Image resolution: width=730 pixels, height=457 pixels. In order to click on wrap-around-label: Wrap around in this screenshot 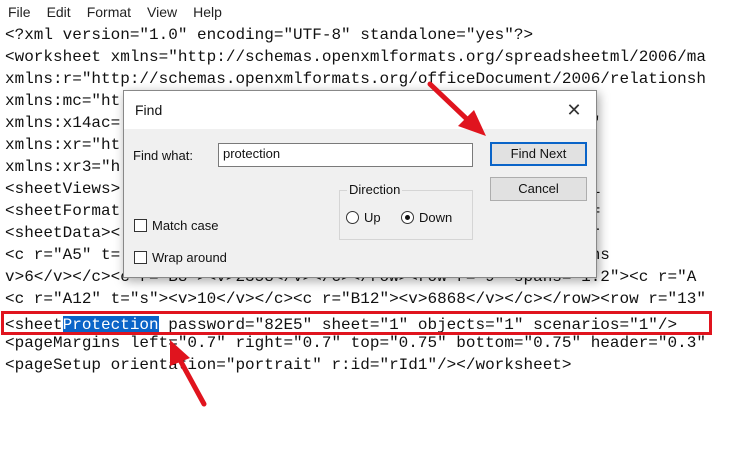, I will do `click(189, 257)`.